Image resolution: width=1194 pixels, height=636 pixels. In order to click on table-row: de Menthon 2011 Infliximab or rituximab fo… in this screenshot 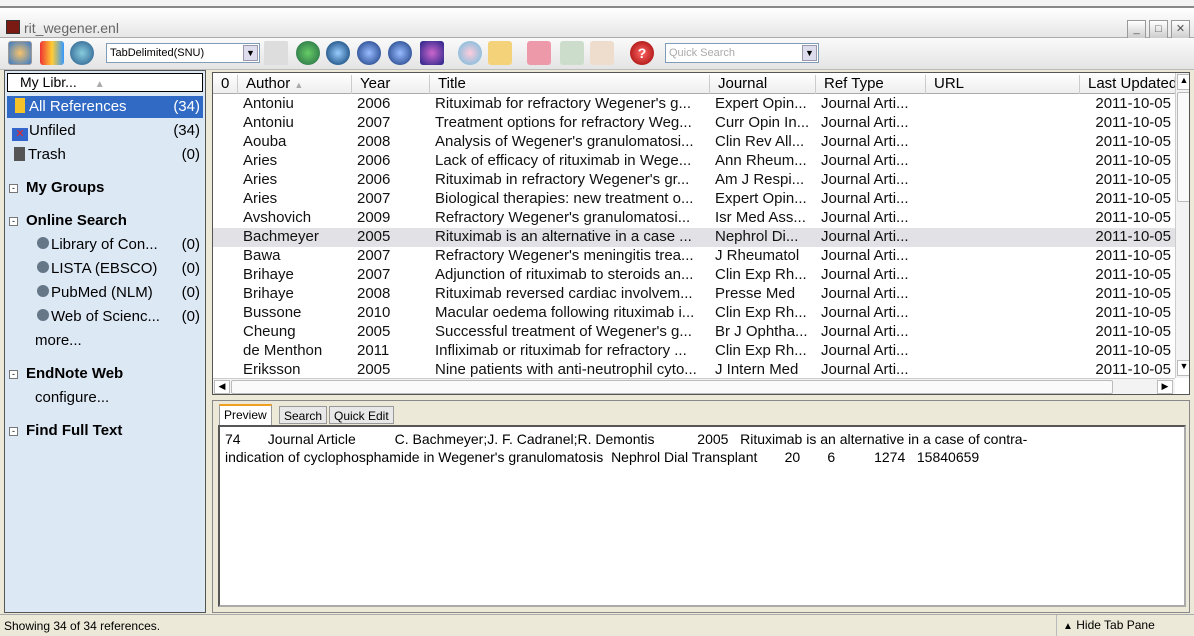, I will do `click(694, 351)`.